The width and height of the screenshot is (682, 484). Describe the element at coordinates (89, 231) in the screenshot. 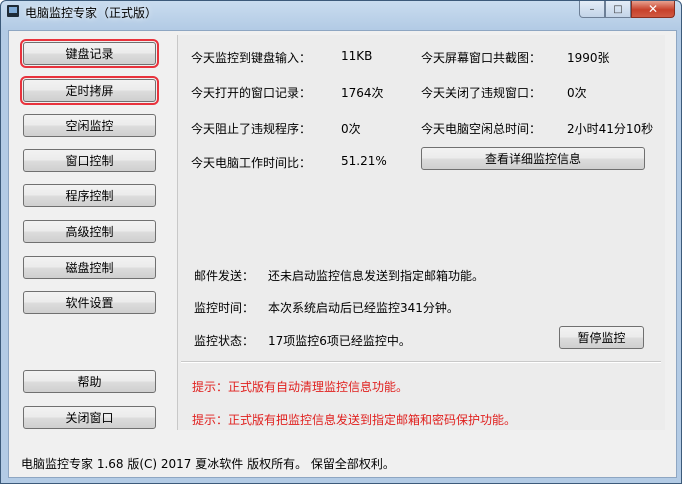

I see `advanced-control-button: 高级控制` at that location.